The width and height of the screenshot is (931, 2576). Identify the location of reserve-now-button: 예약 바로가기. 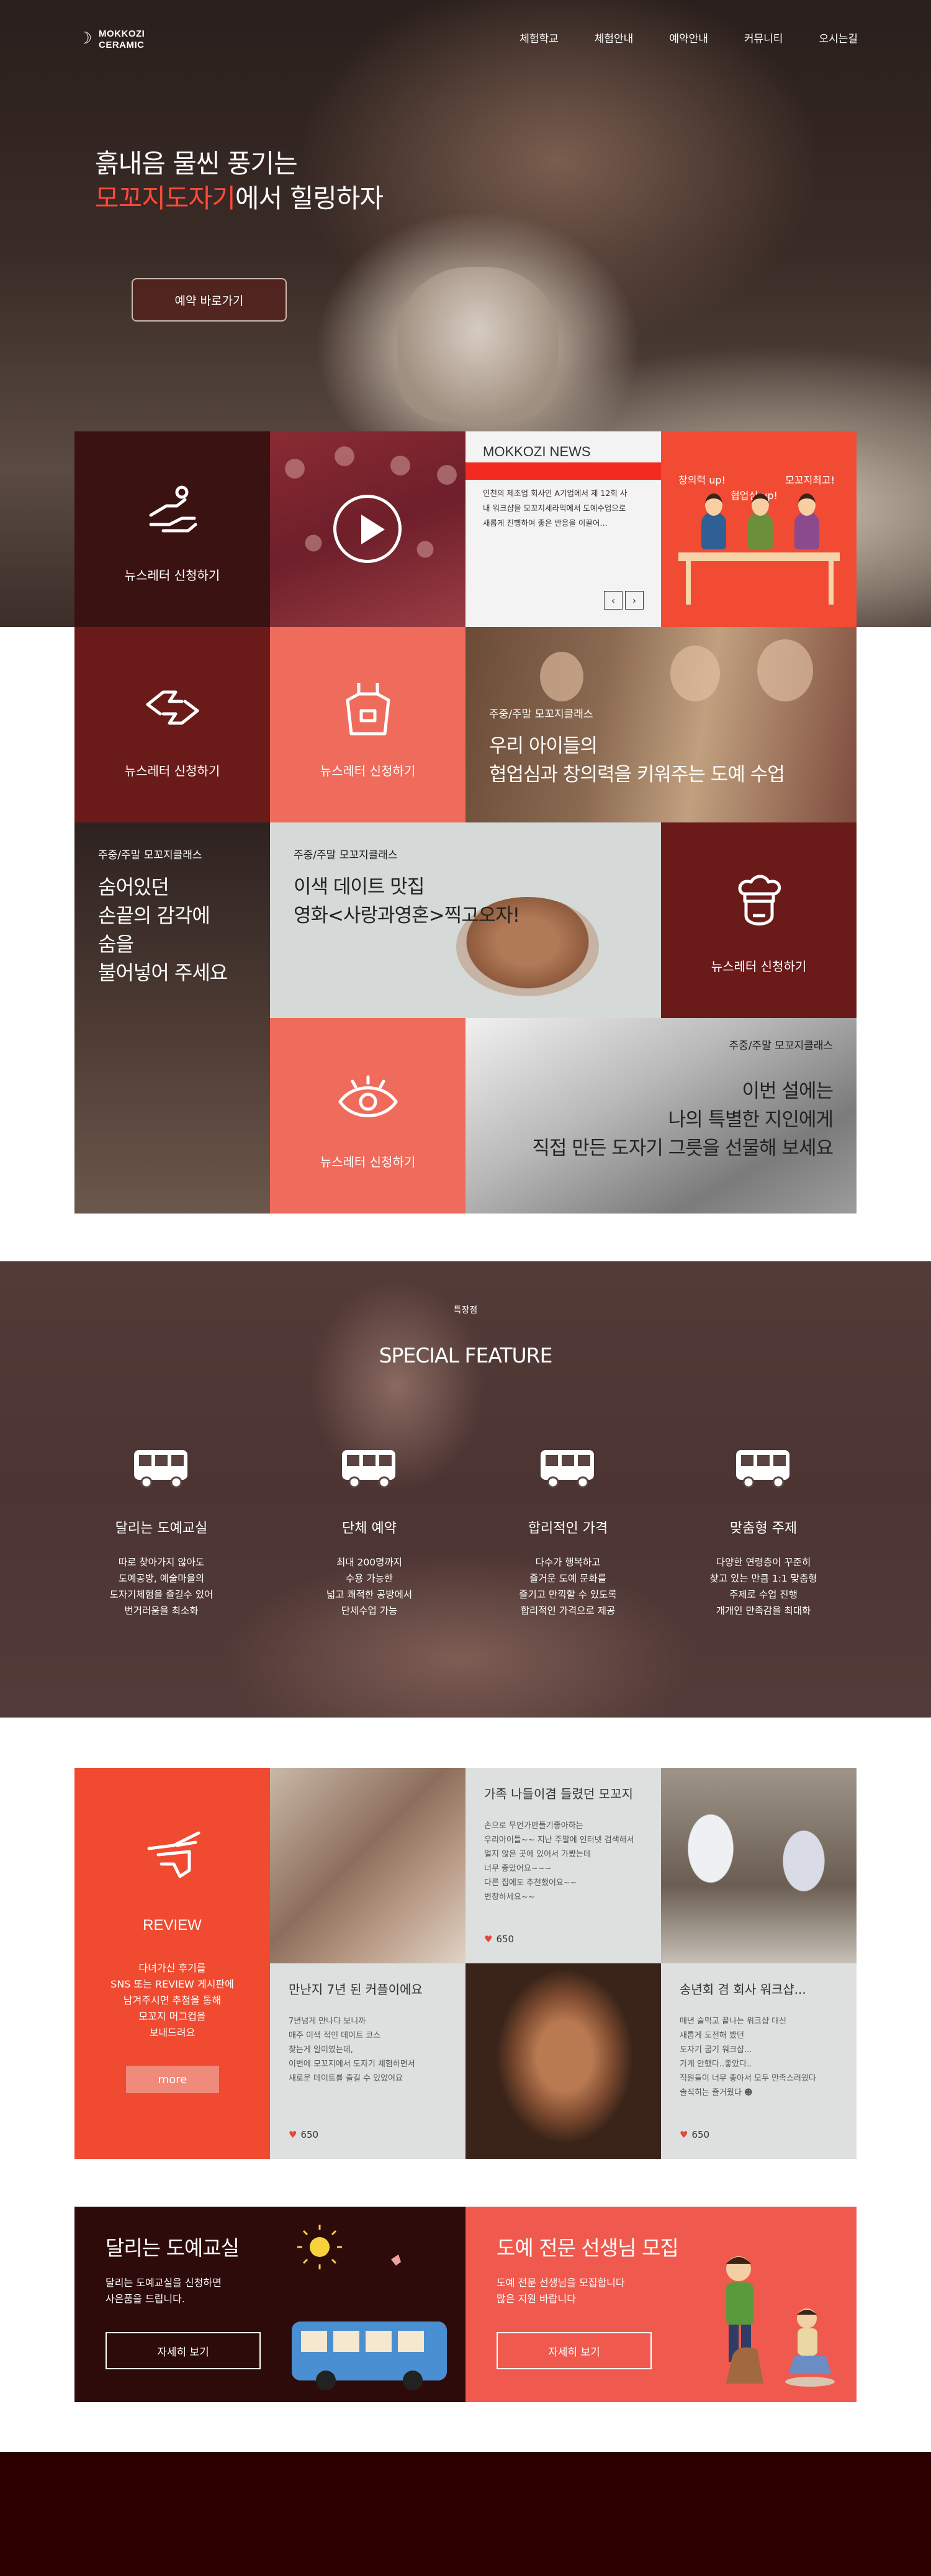
(210, 300).